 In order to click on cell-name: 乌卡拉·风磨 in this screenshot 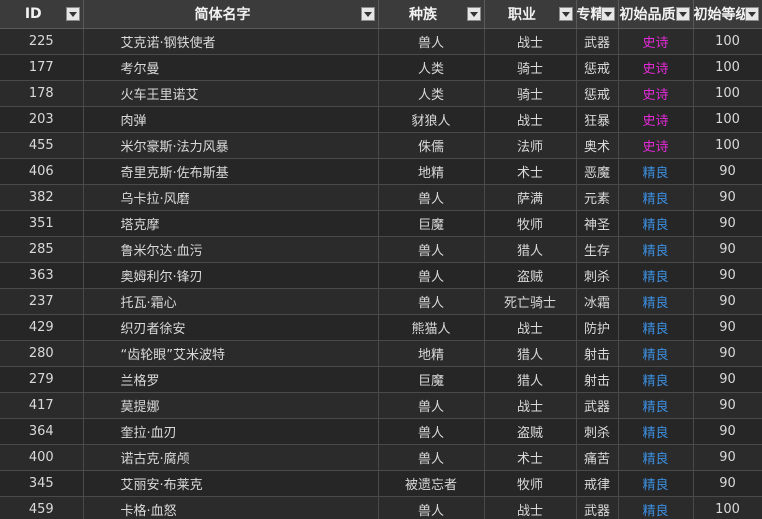, I will do `click(231, 197)`.